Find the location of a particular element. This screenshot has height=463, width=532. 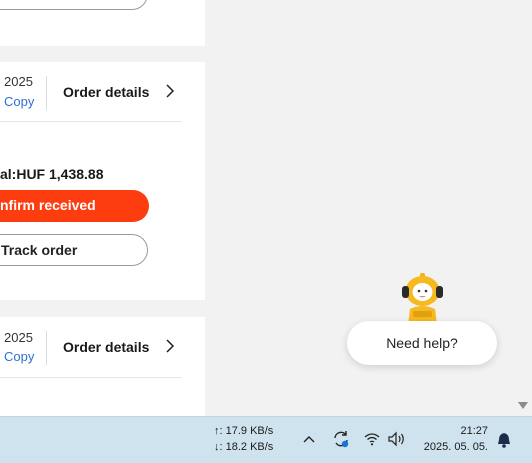

order-total: al:HUF 1,438.88 is located at coordinates (52, 174).